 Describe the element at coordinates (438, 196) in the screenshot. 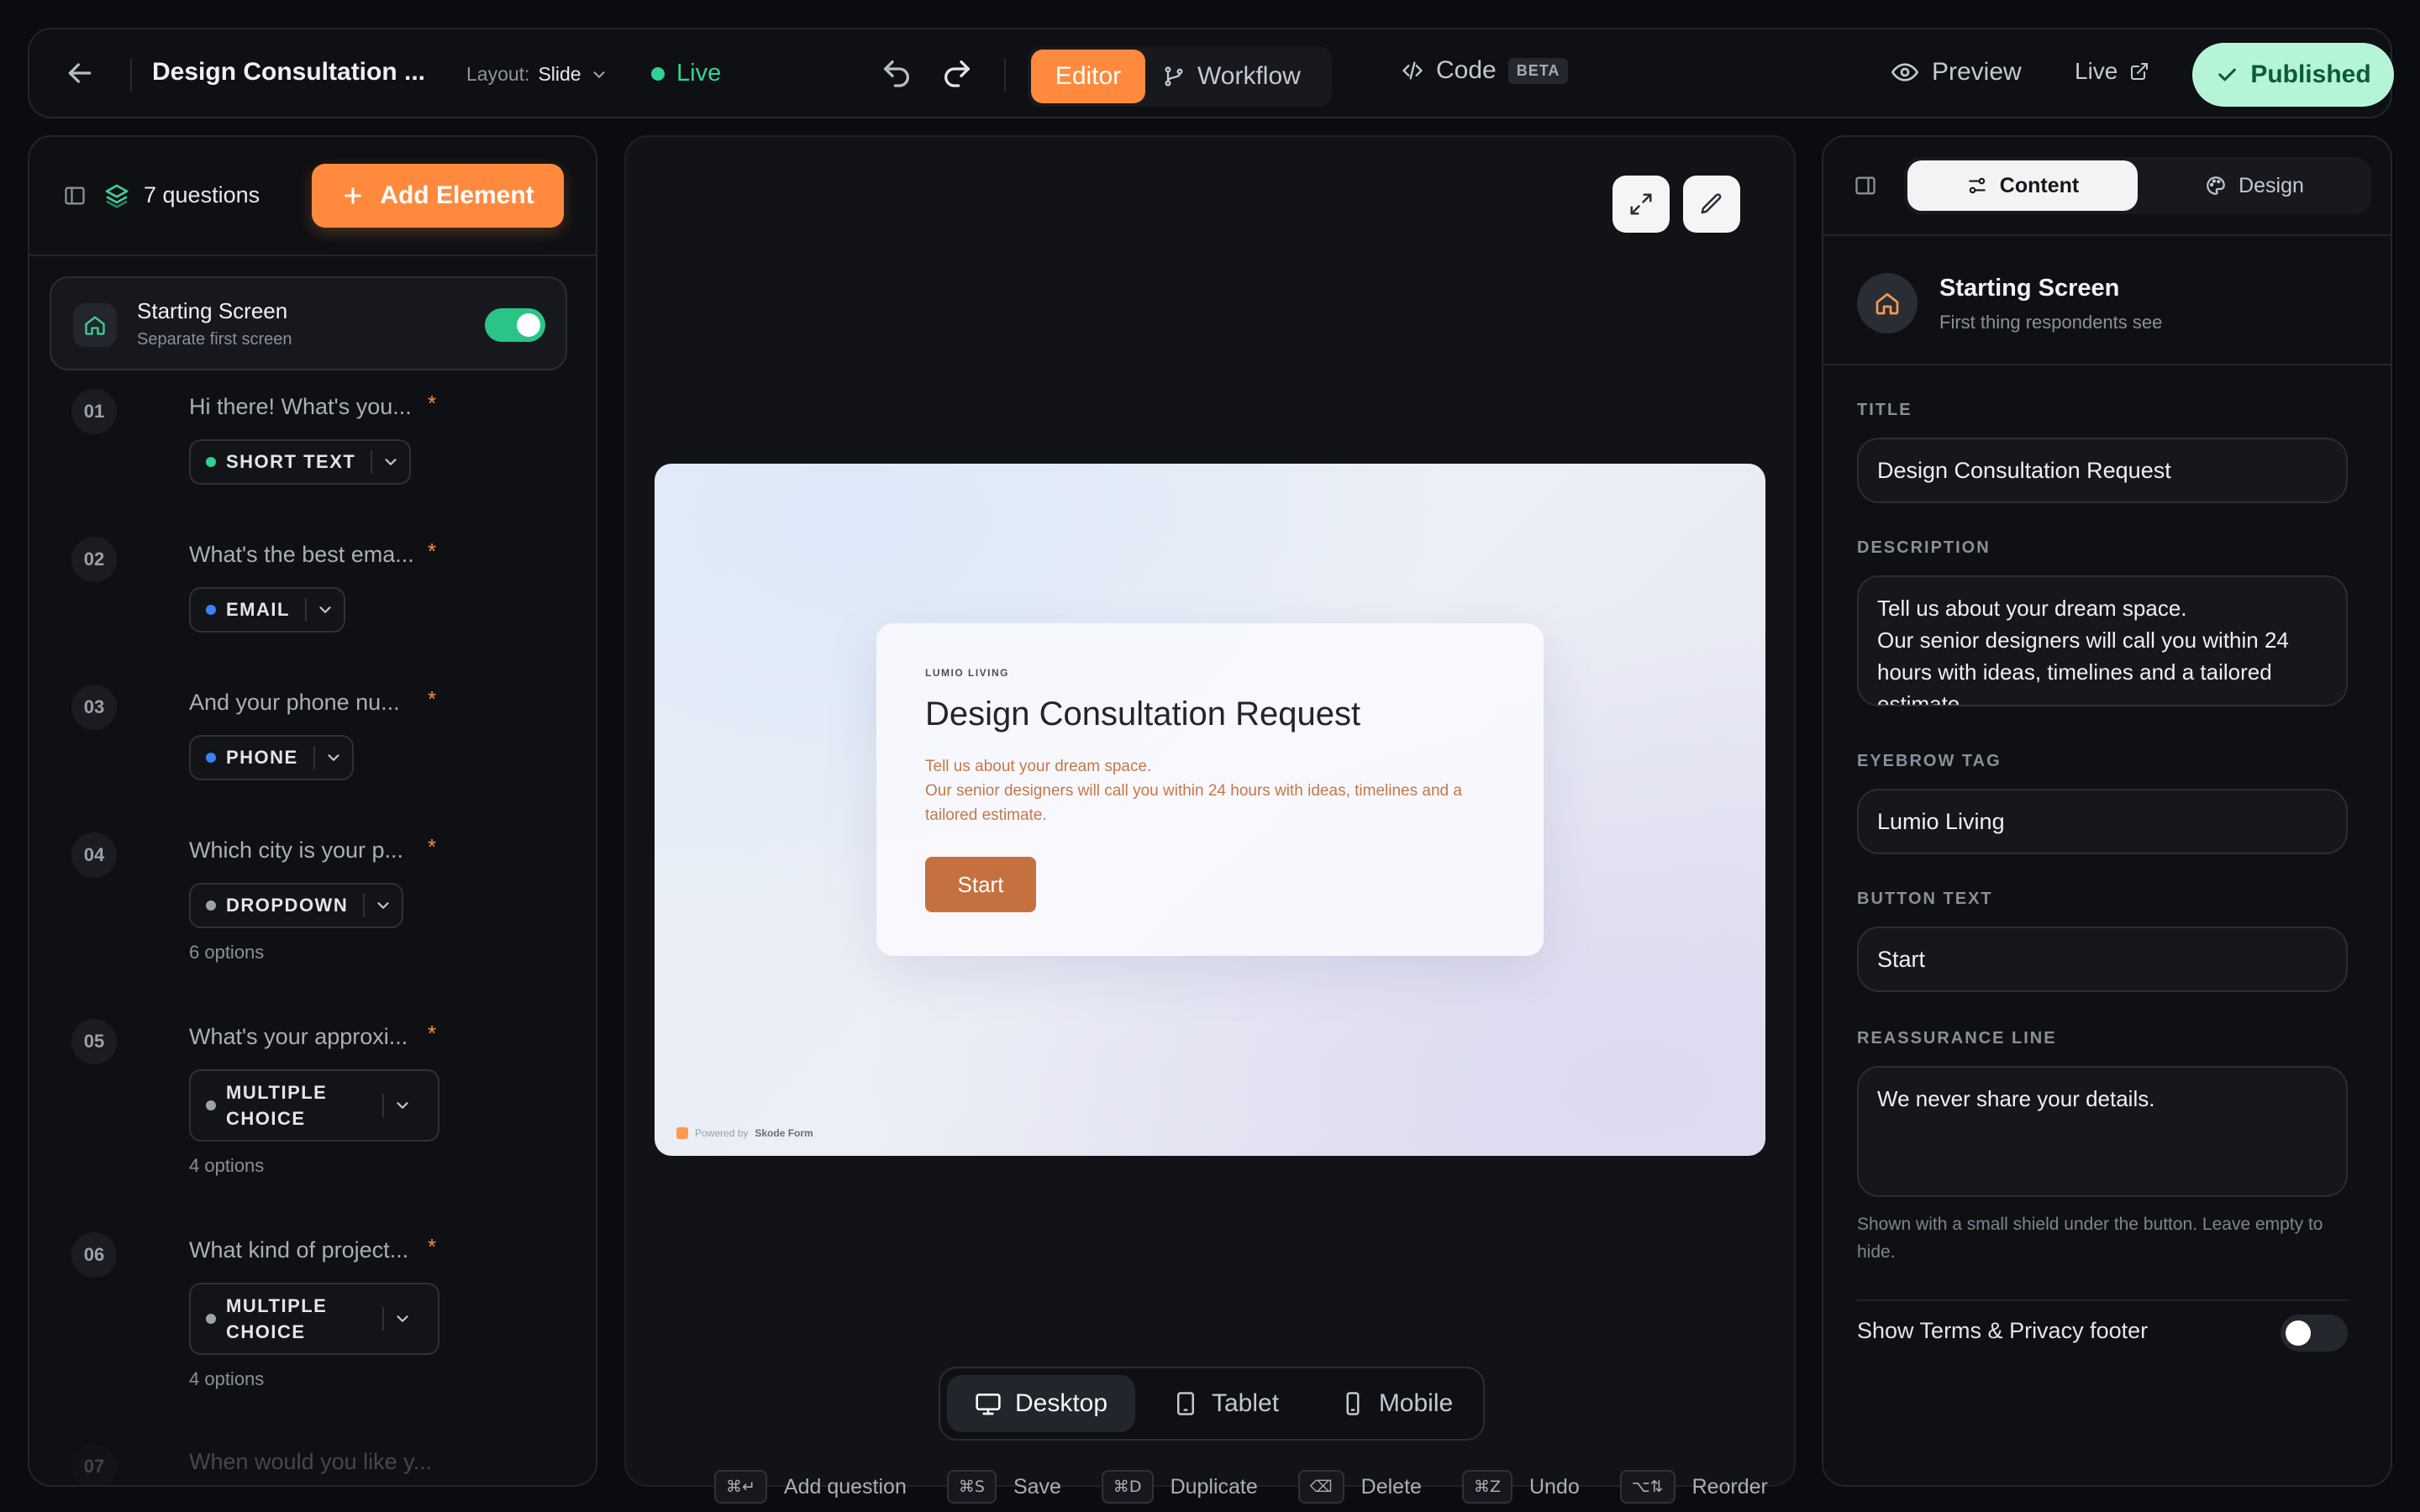

I see `add-element-button: Add Element` at that location.